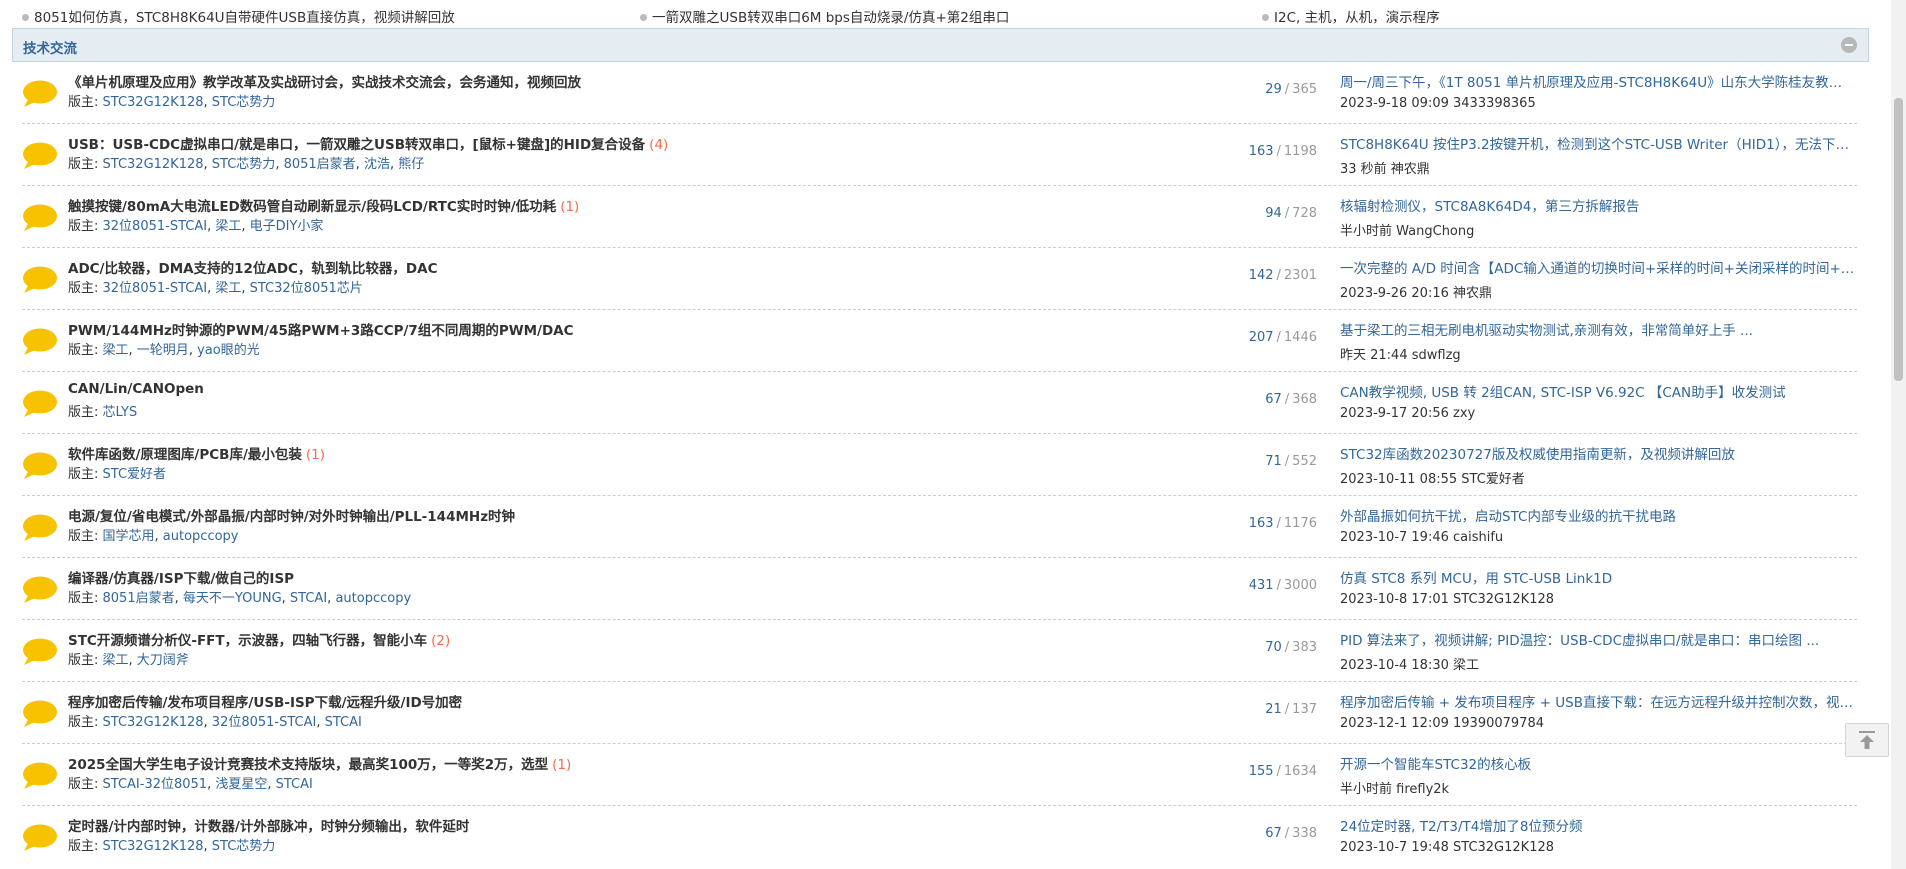  Describe the element at coordinates (411, 164) in the screenshot. I see `moderator-link: 熊仔` at that location.